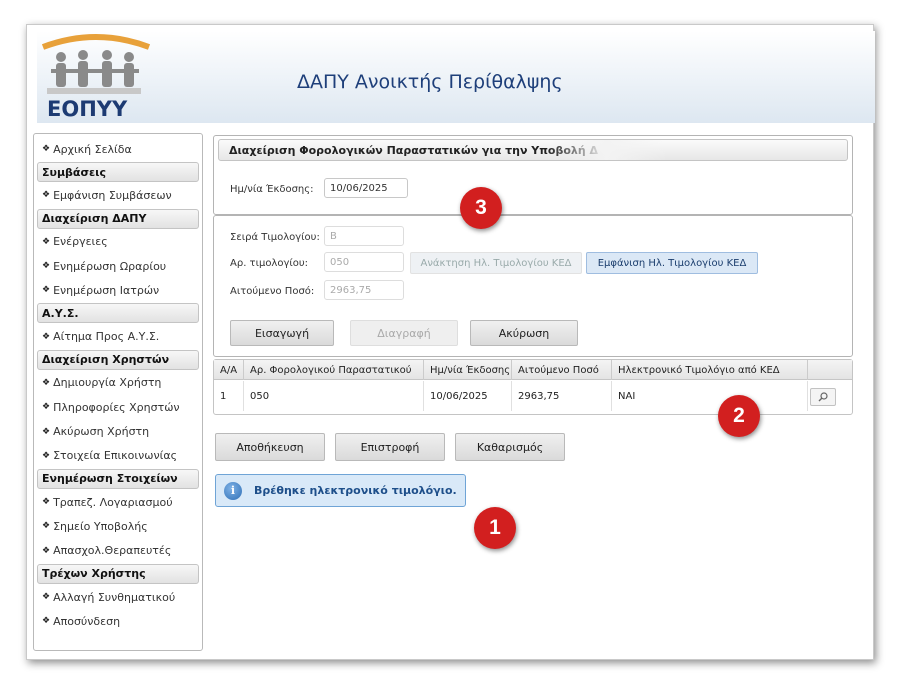 This screenshot has width=900, height=685. Describe the element at coordinates (94, 91) in the screenshot. I see `logo-caption` at that location.